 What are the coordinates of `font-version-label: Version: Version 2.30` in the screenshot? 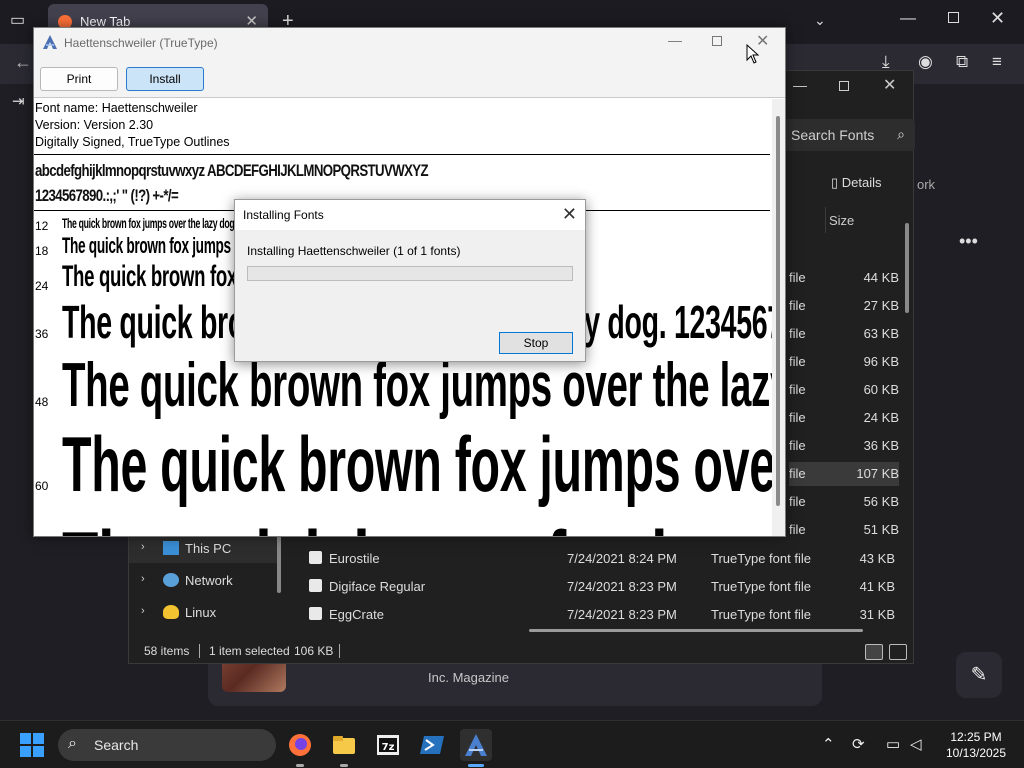 It's located at (94, 125).